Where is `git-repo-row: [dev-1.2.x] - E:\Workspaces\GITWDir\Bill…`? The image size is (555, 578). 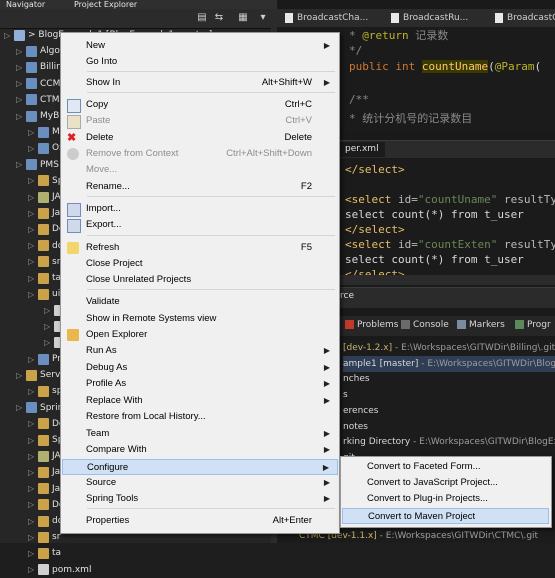 git-repo-row: [dev-1.2.x] - E:\Workspaces\GITWDir\Bill… is located at coordinates (449, 348).